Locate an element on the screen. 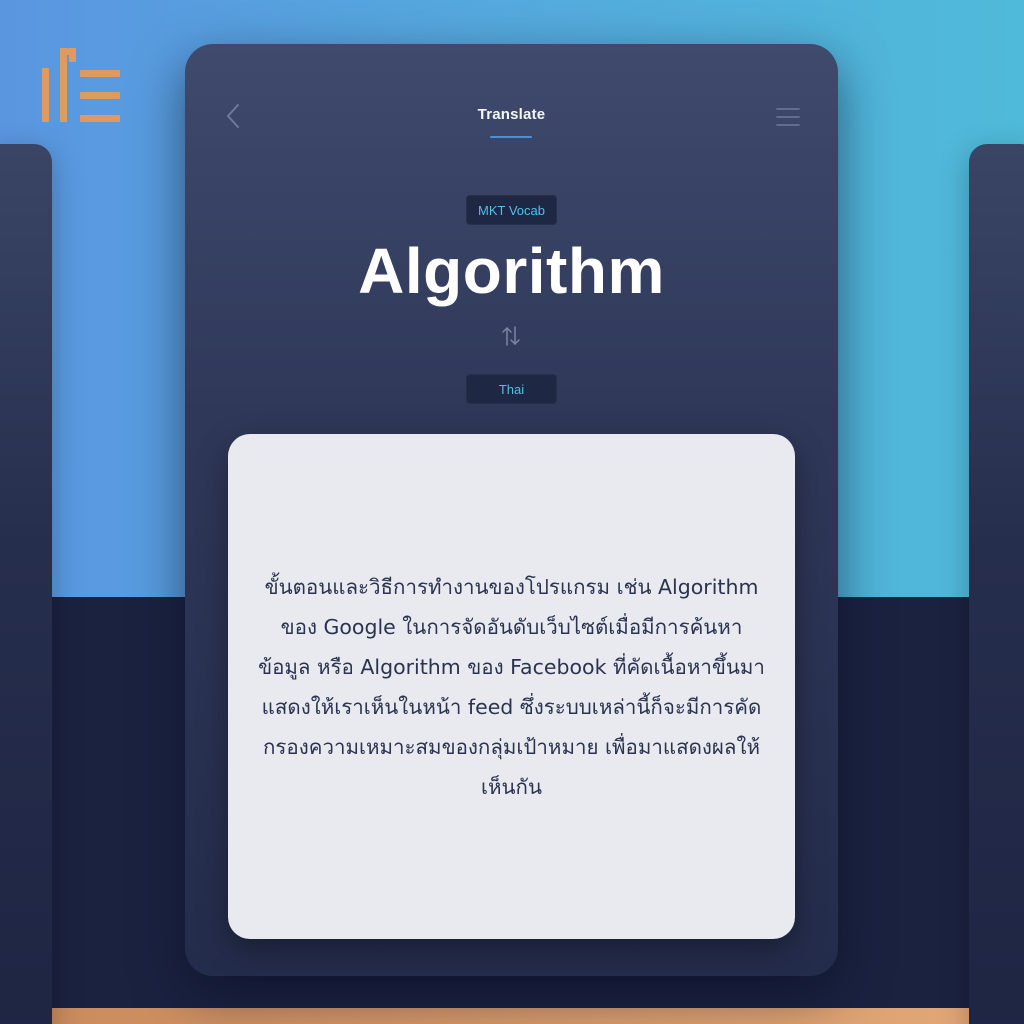  target-language-selector: Thai is located at coordinates (511, 389).